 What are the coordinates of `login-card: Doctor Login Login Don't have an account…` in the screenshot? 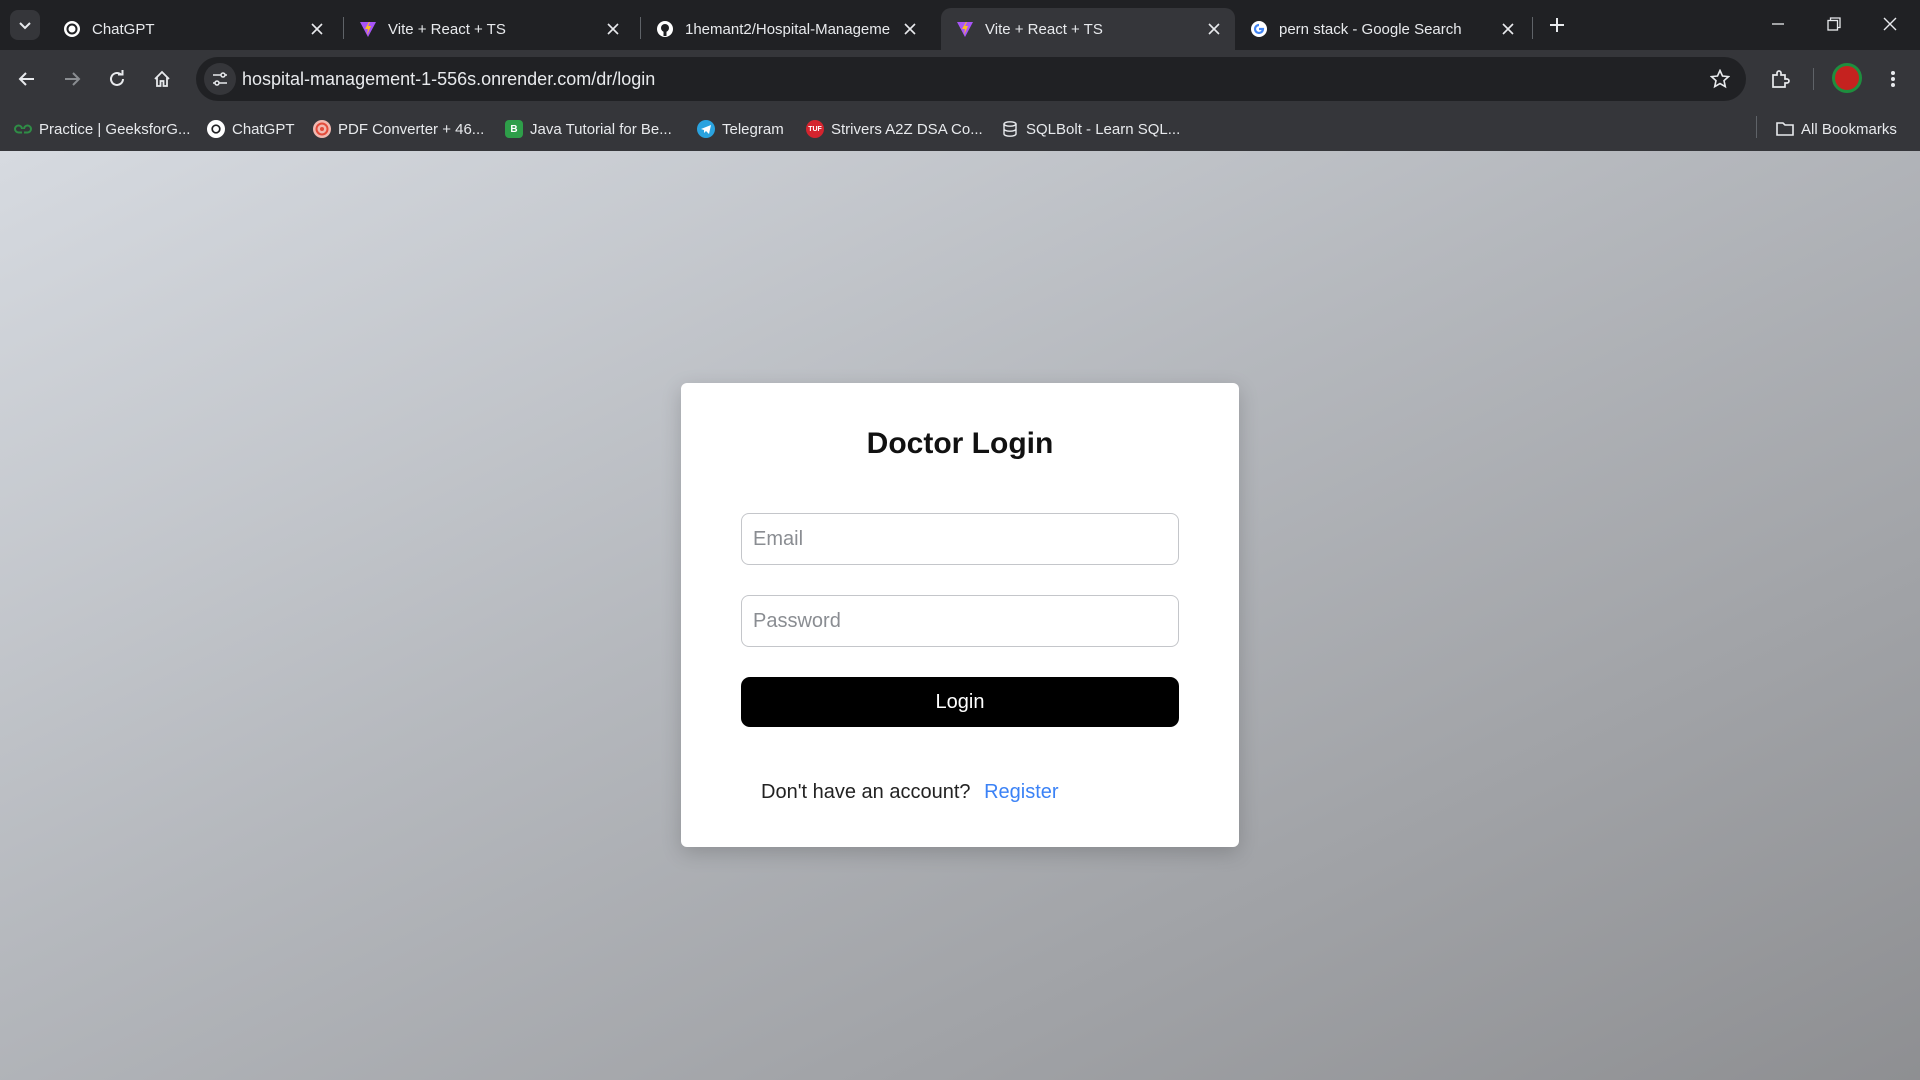 It's located at (960, 615).